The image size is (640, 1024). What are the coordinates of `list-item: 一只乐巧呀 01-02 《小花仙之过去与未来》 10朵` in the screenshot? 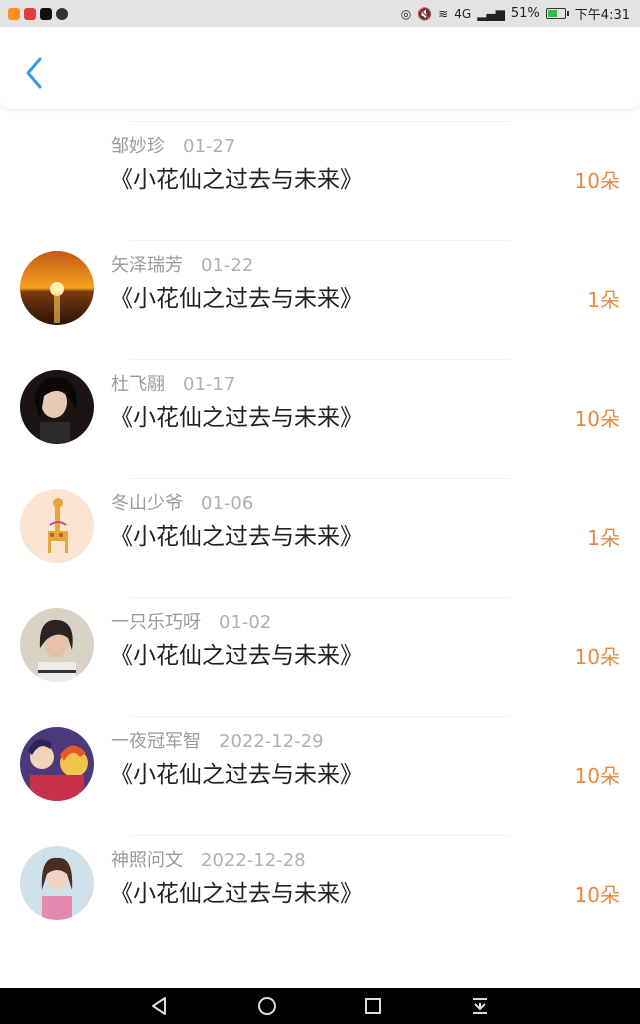 It's located at (320, 667).